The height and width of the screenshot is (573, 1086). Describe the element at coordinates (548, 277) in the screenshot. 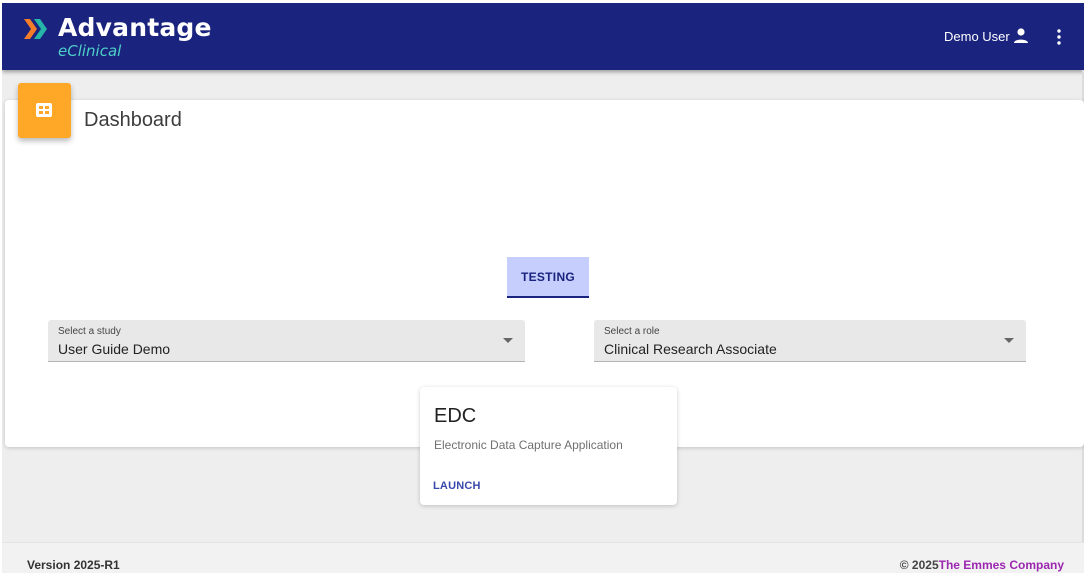

I see `tab-testing: TESTING` at that location.